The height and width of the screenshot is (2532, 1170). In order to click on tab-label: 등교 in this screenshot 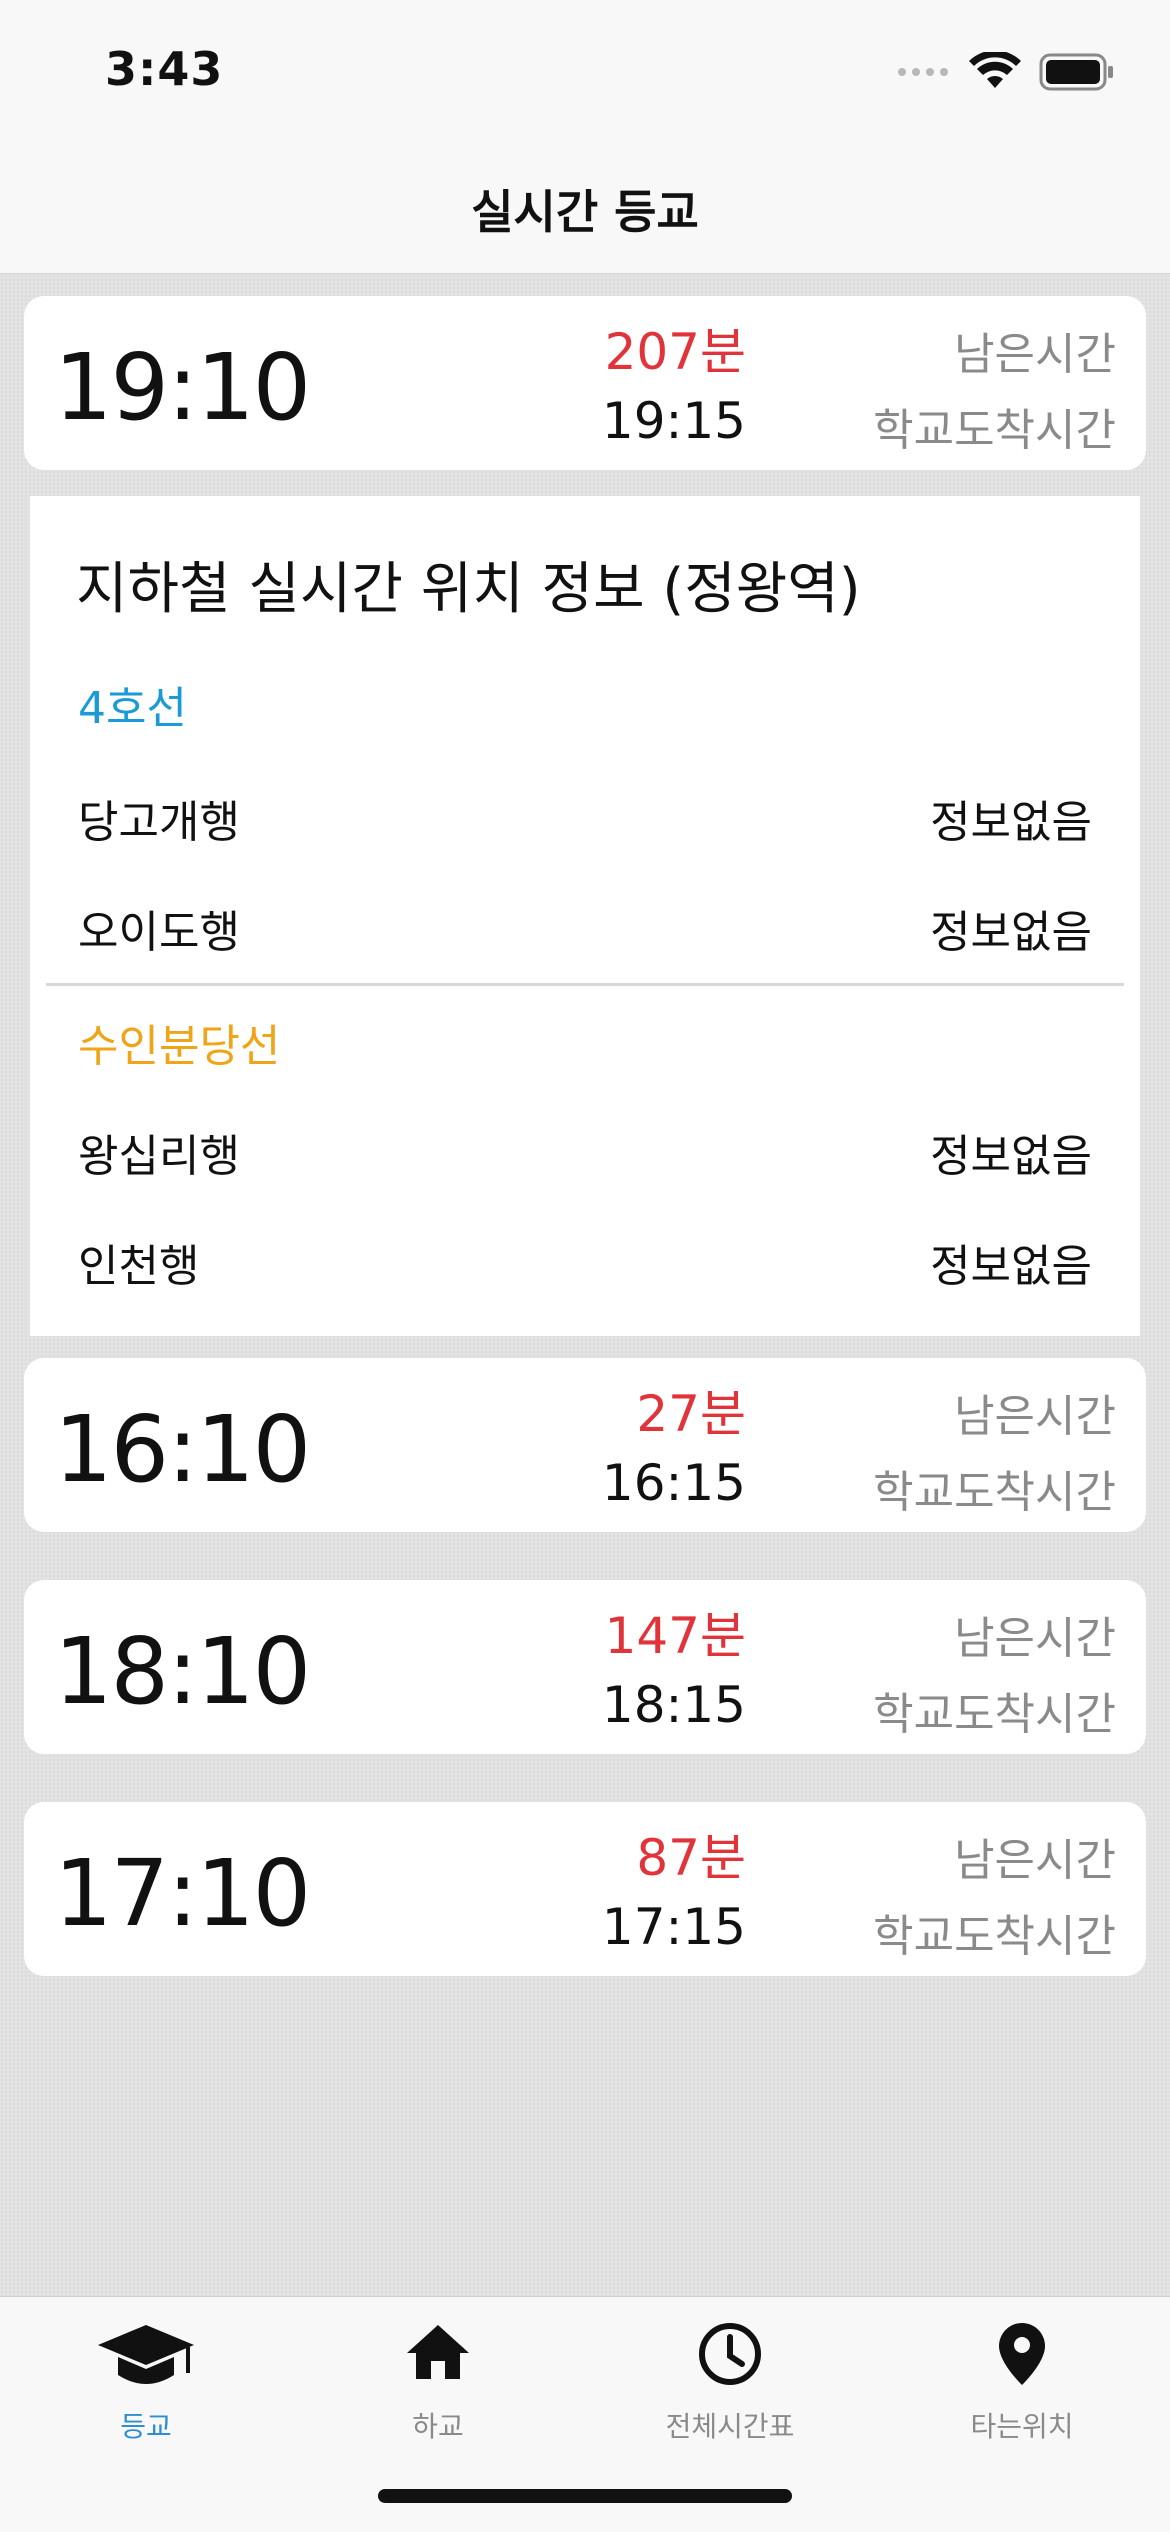, I will do `click(146, 2426)`.